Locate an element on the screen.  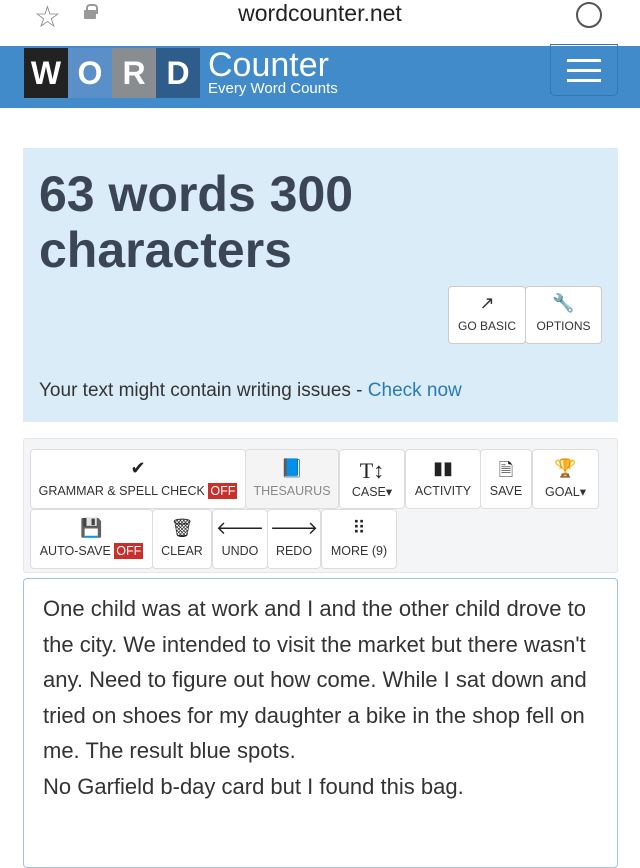
logo: W O R D Counter Every Word Counts is located at coordinates (181, 73).